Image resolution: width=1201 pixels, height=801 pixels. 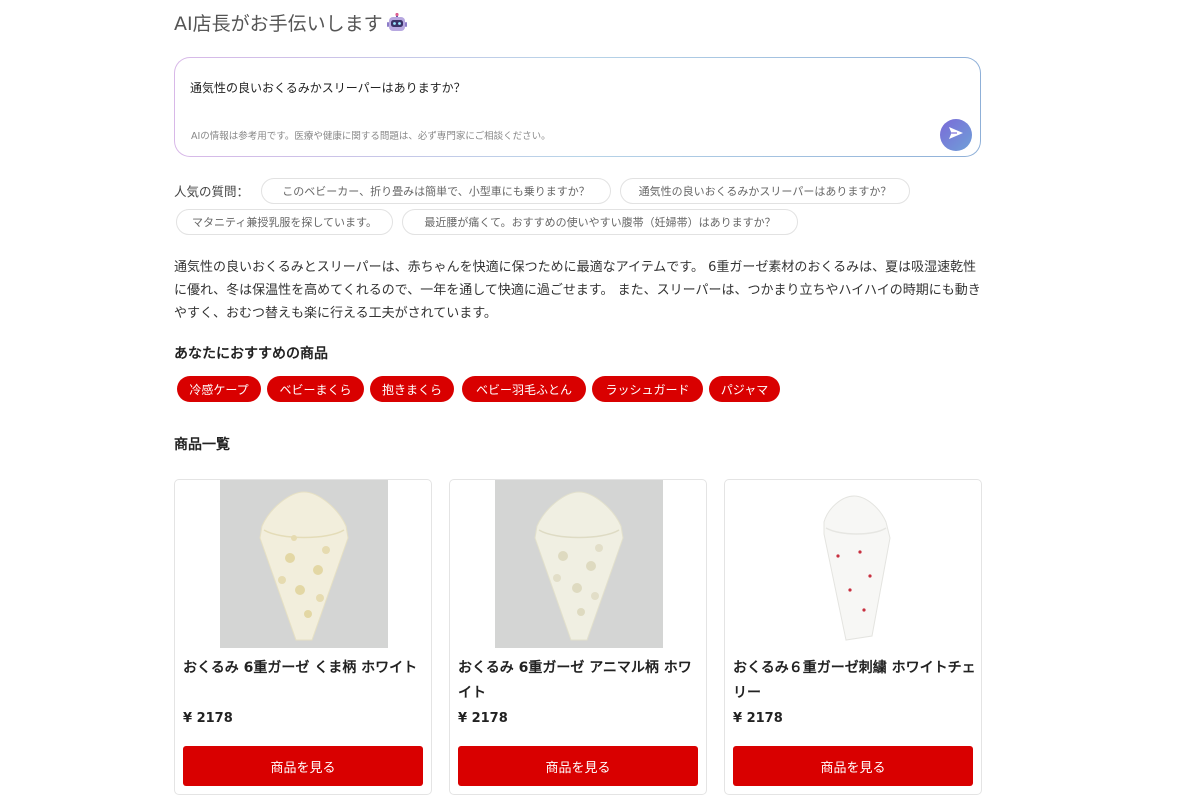 I want to click on recommend-tag: 抱きまくら, so click(x=412, y=389).